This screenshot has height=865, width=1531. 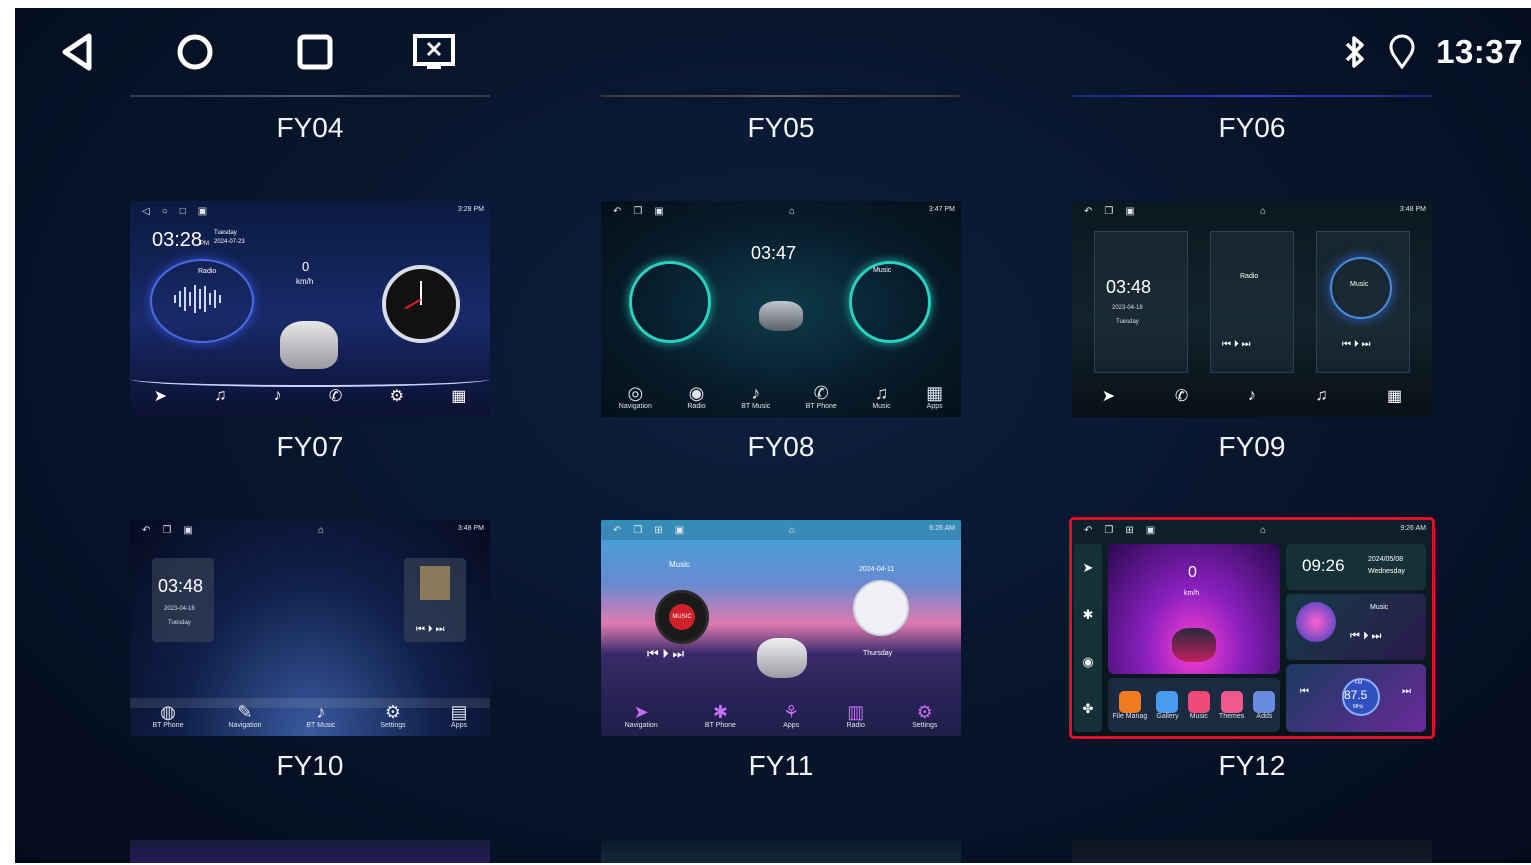 I want to click on recents-button, so click(x=315, y=52).